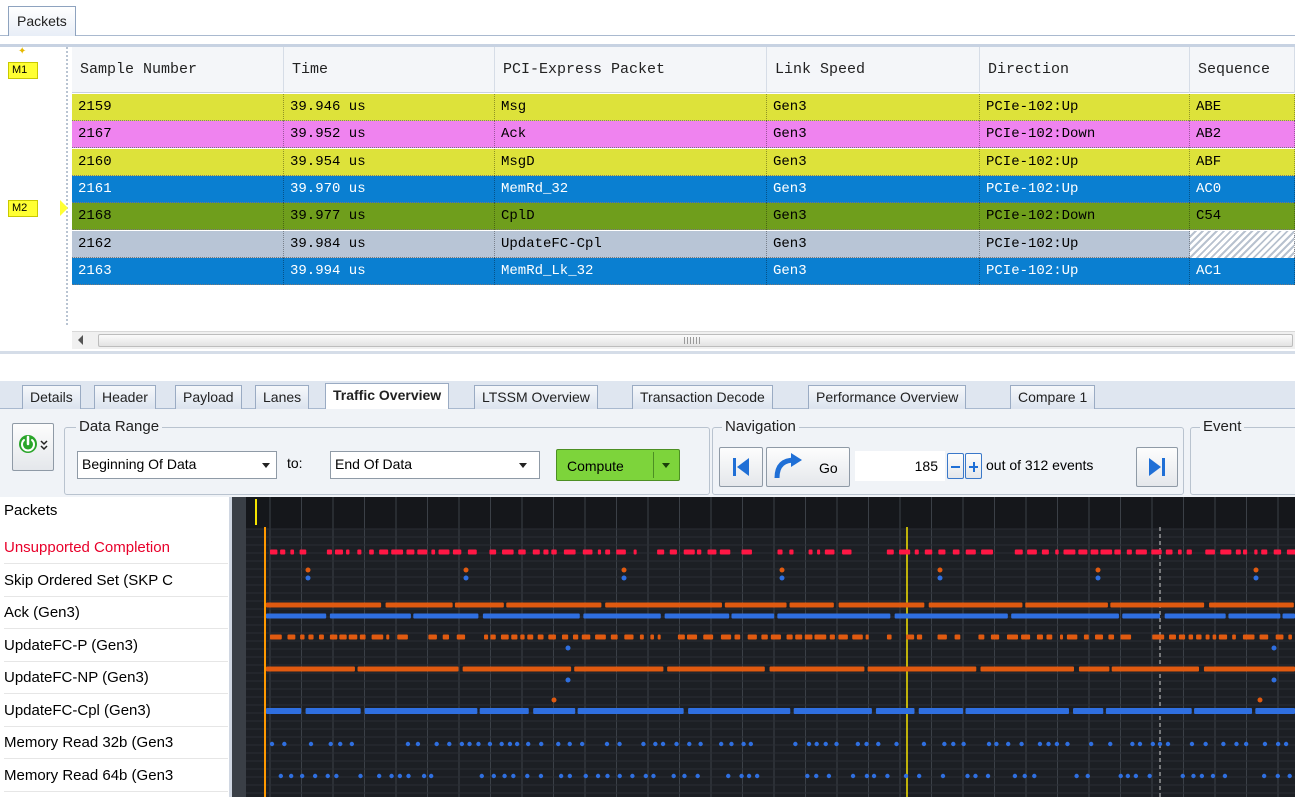 The width and height of the screenshot is (1295, 800). What do you see at coordinates (683, 217) in the screenshot?
I see `table-row: 2168 39.977 us CplD Gen3 PCIe-102:Down C54` at bounding box center [683, 217].